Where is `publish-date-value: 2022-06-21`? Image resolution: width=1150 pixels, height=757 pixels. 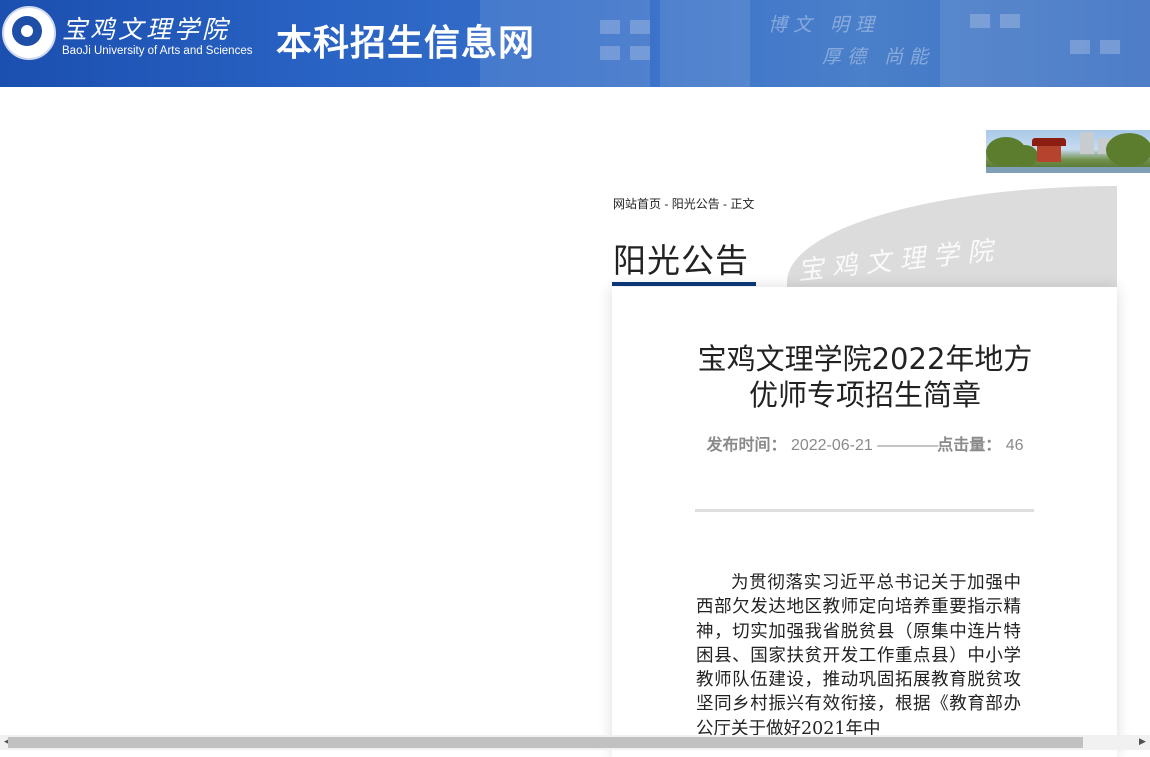 publish-date-value: 2022-06-21 is located at coordinates (831, 445).